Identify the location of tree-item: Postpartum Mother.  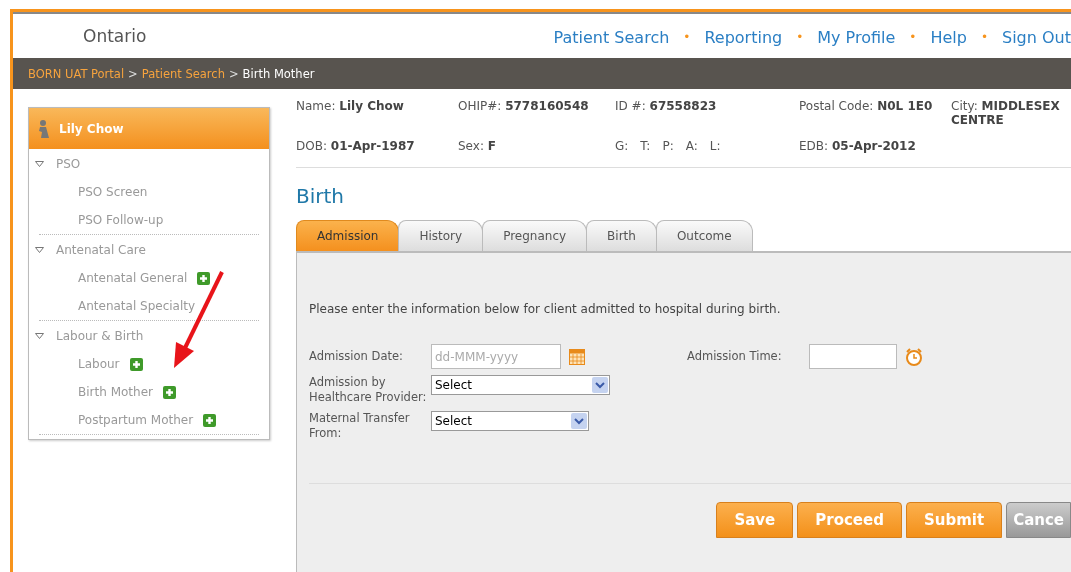
(136, 420).